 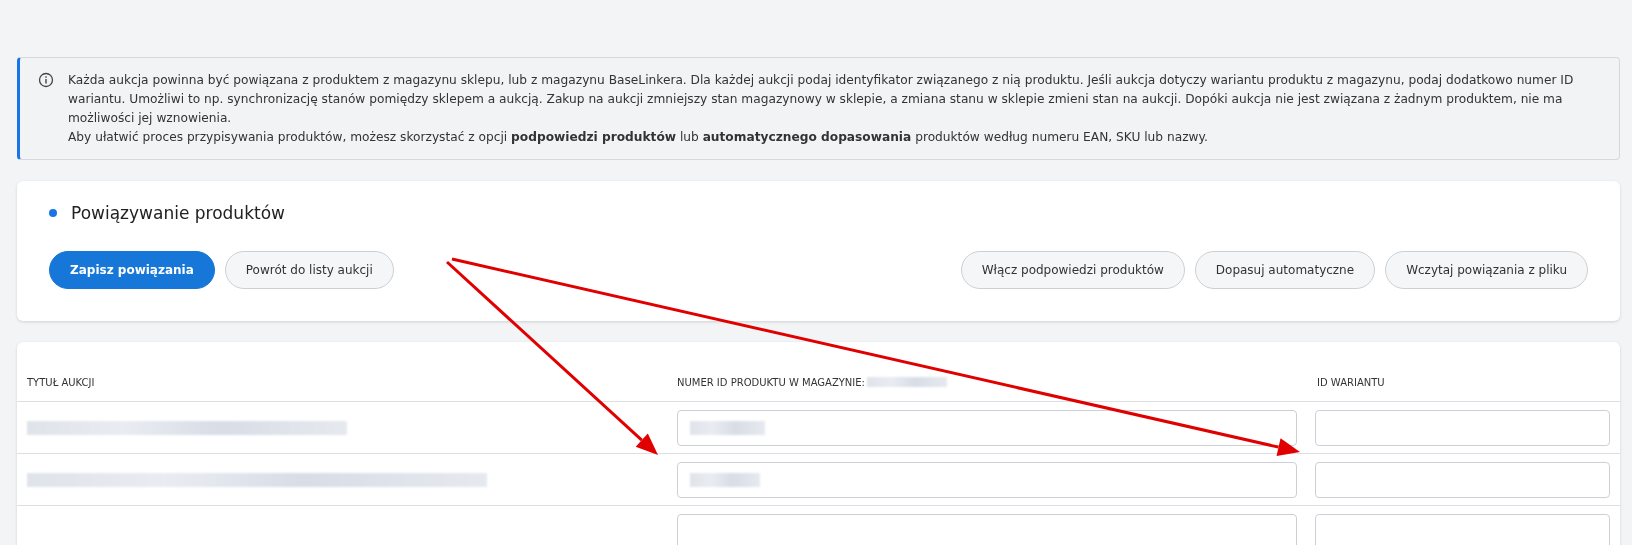 I want to click on column-header: ID WARIANTU, so click(x=1351, y=382).